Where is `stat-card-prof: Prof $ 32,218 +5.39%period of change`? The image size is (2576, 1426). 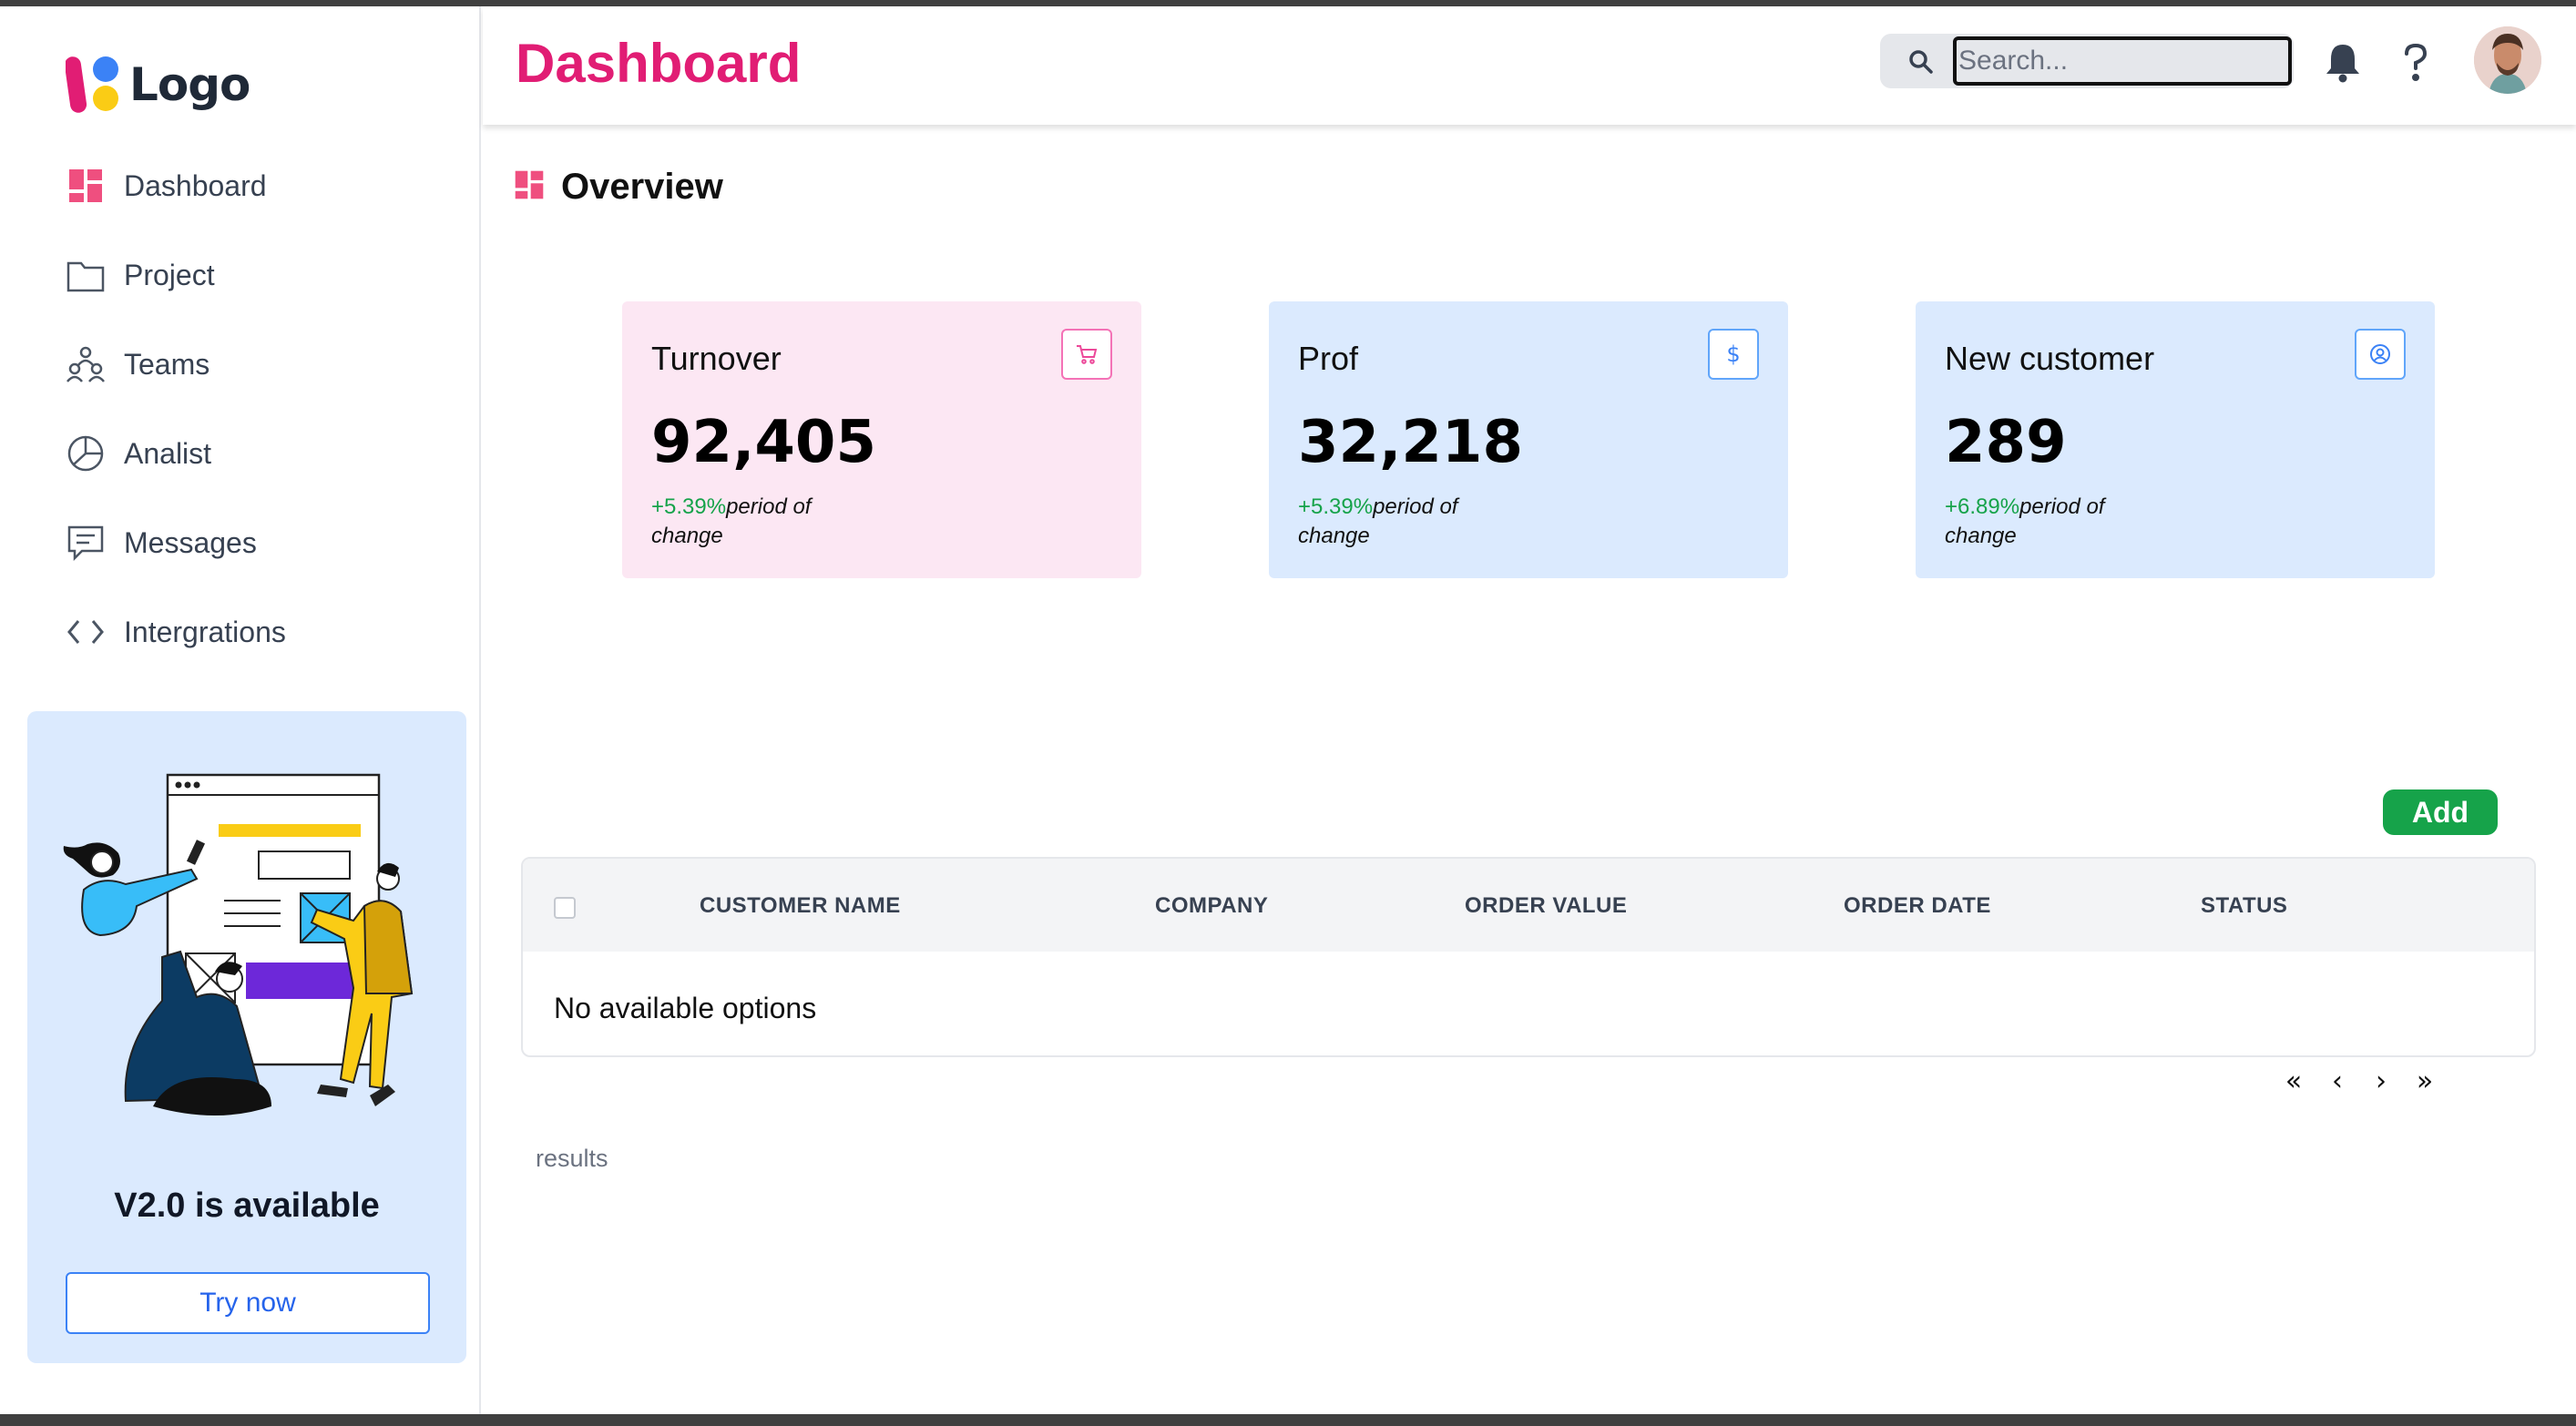
stat-card-prof: Prof $ 32,218 +5.39%period of change is located at coordinates (1528, 439).